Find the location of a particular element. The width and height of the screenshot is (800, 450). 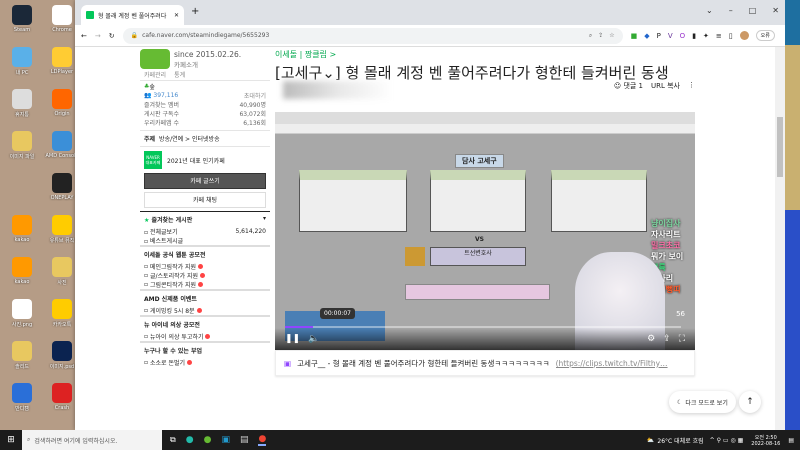

fullscreen-icon: ⛶ is located at coordinates (682, 339).